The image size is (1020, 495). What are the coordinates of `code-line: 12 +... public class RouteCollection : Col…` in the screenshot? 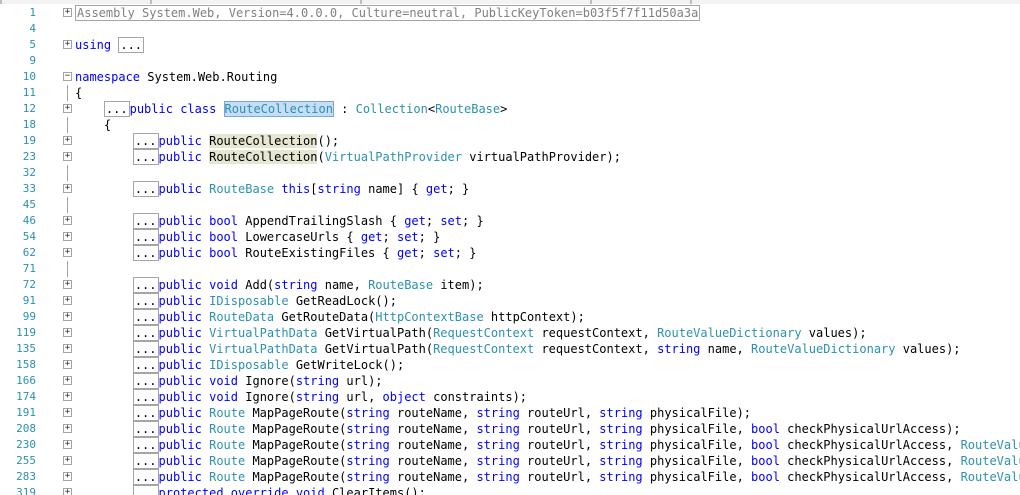 It's located at (510, 109).